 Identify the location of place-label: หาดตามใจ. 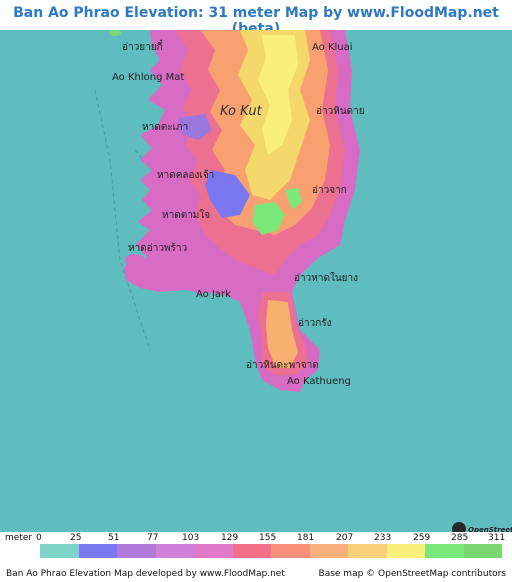
(186, 215).